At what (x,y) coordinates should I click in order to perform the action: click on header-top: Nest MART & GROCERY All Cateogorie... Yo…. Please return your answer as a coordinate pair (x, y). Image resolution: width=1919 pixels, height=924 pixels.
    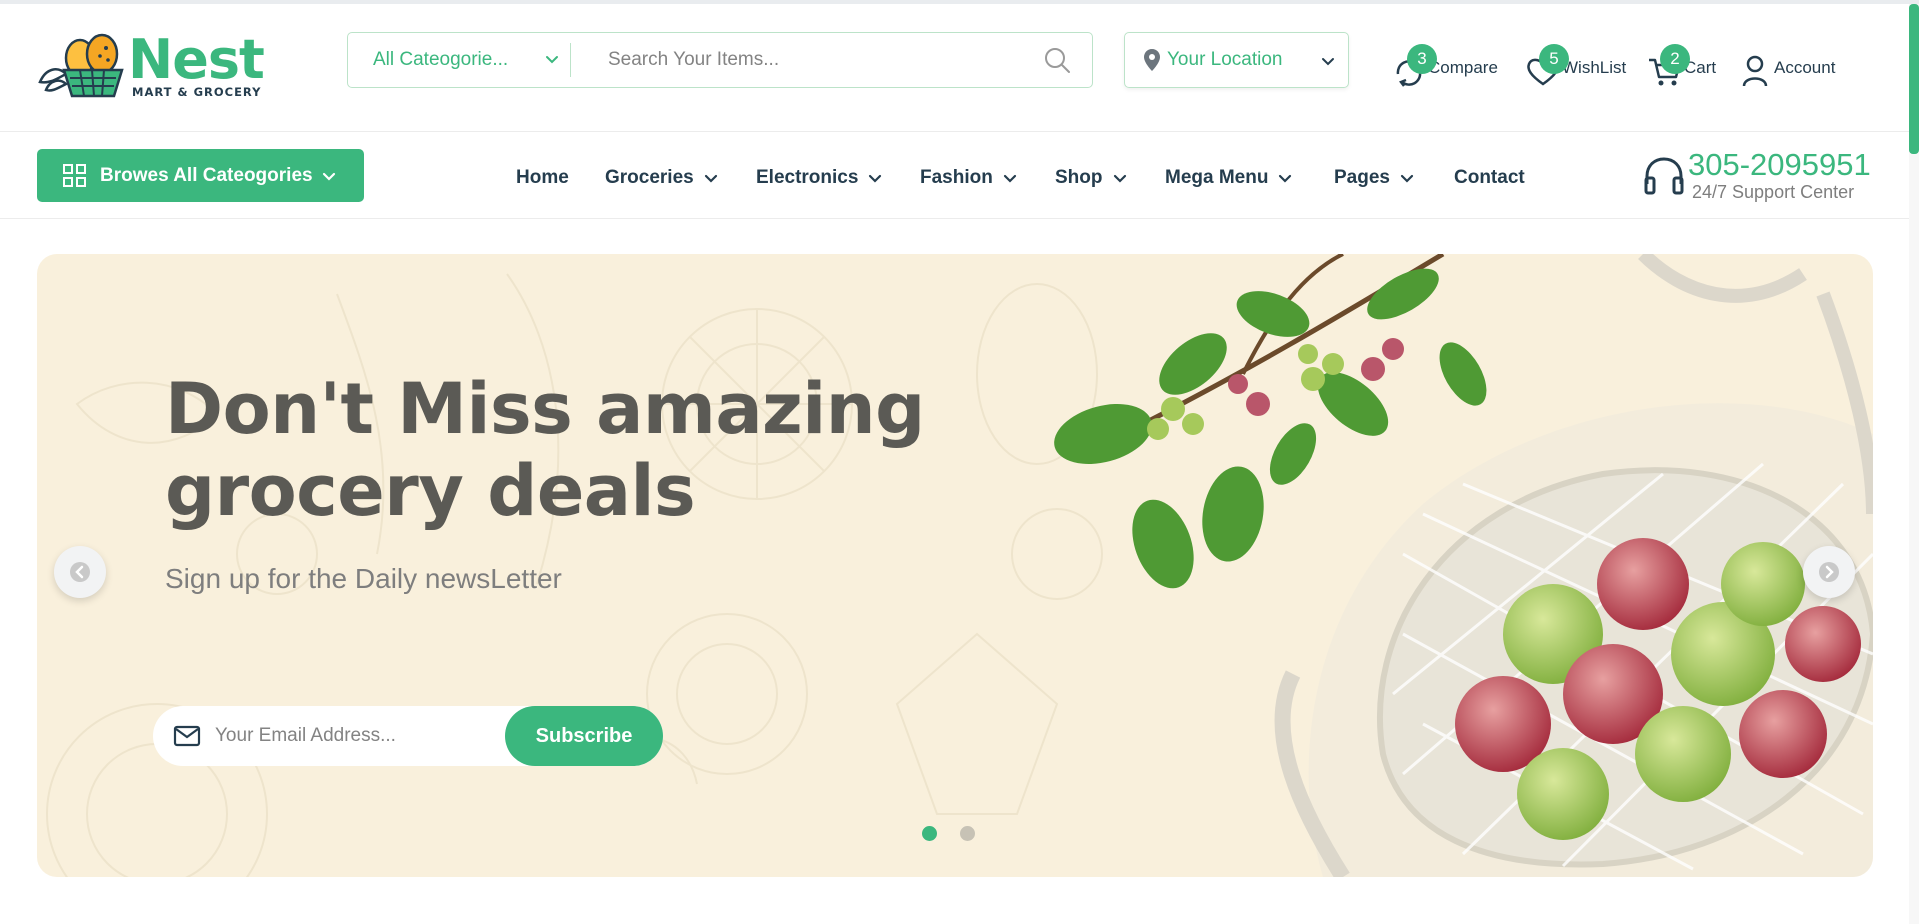
    Looking at the image, I should click on (959, 68).